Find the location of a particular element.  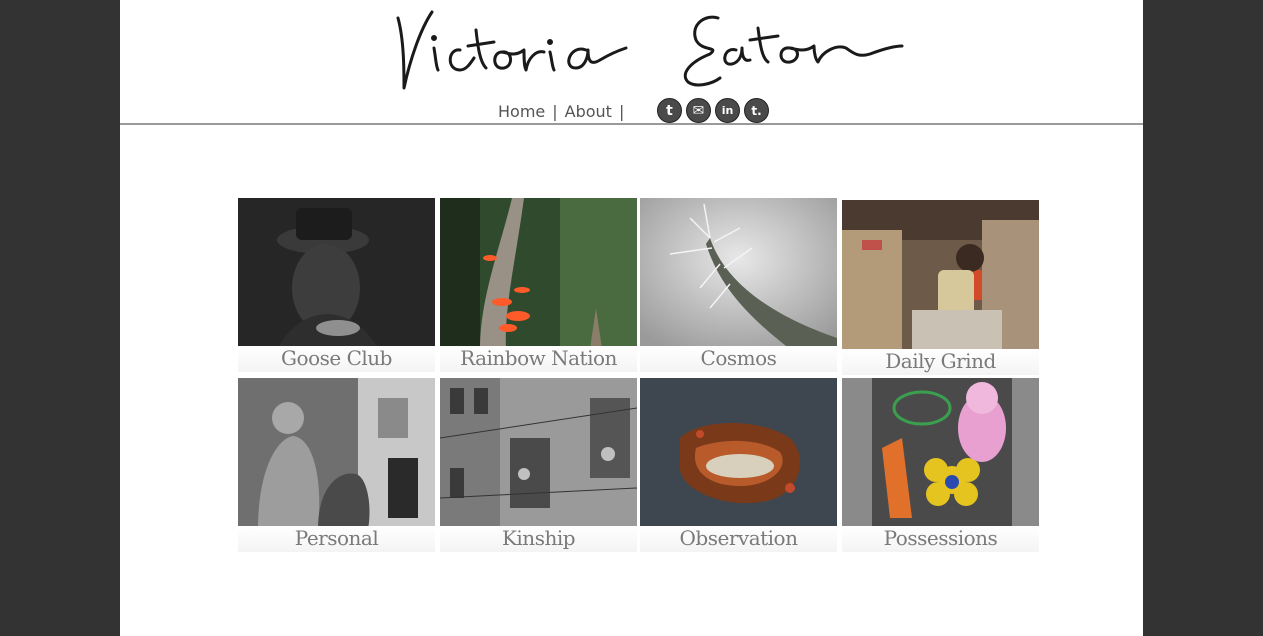

gallery-tile-rainbow-nation: Rainbow Nation is located at coordinates (539, 286).